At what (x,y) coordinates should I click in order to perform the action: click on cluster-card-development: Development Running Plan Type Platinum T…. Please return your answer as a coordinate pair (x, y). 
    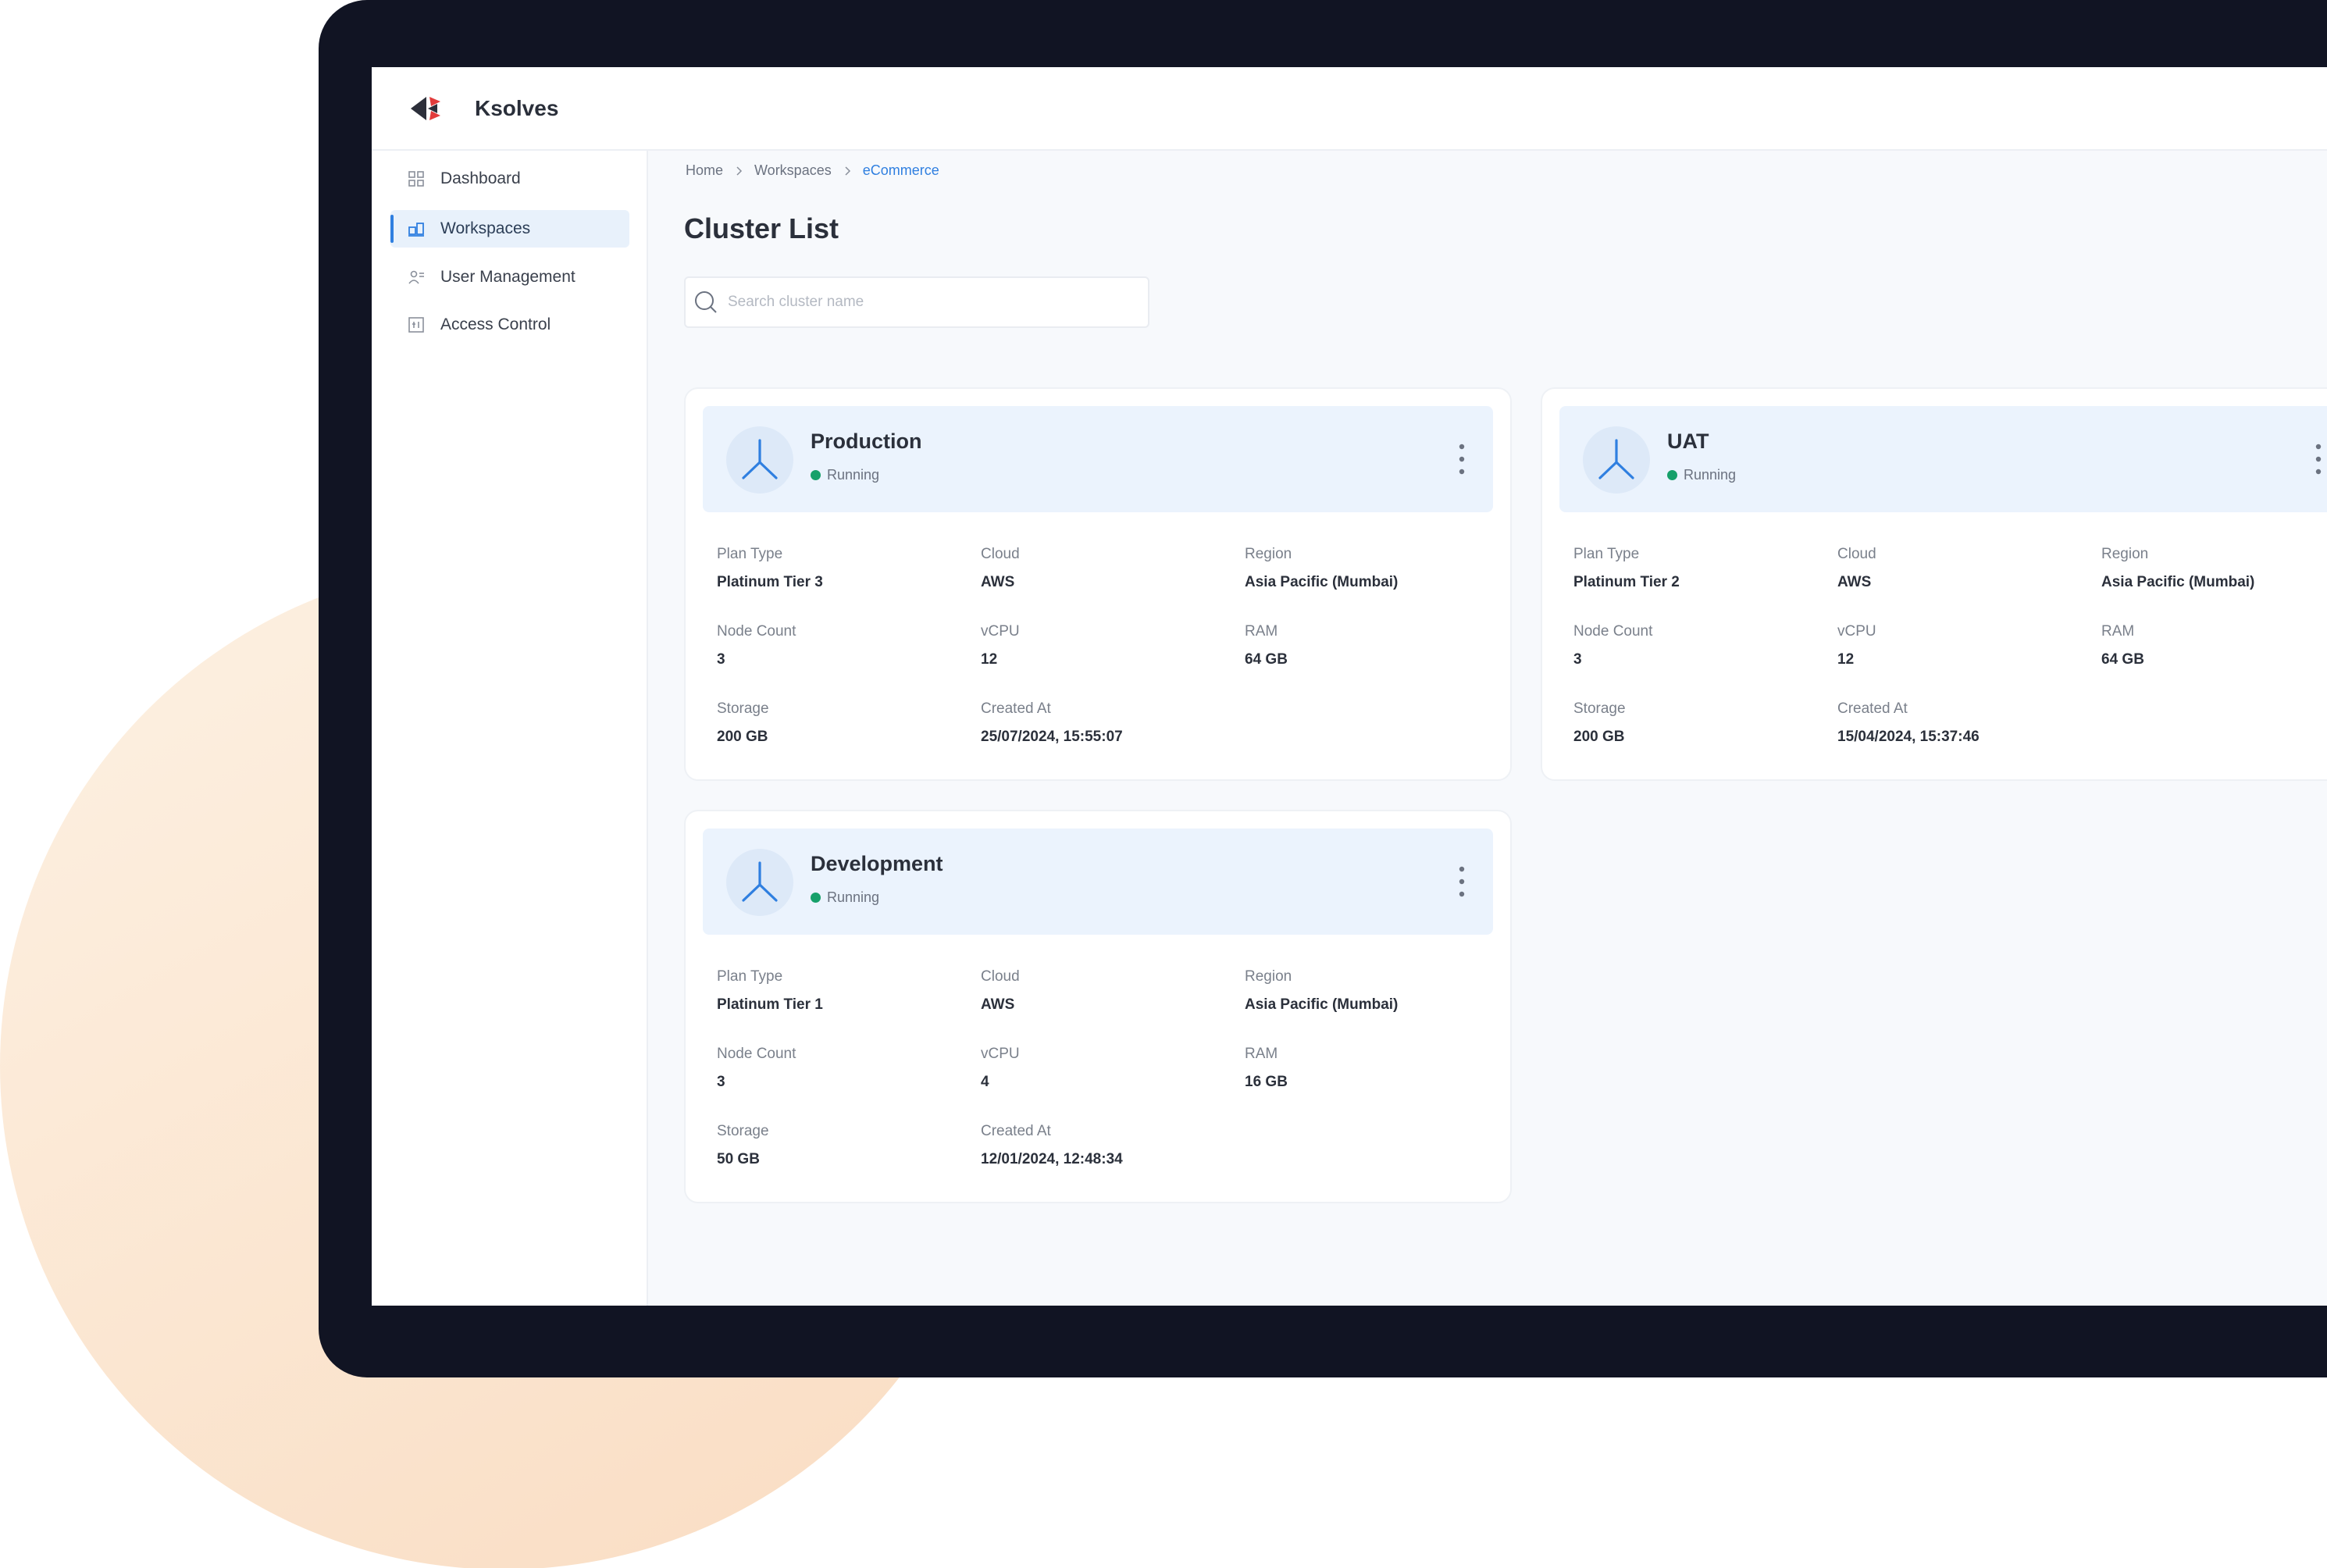
    Looking at the image, I should click on (1098, 1006).